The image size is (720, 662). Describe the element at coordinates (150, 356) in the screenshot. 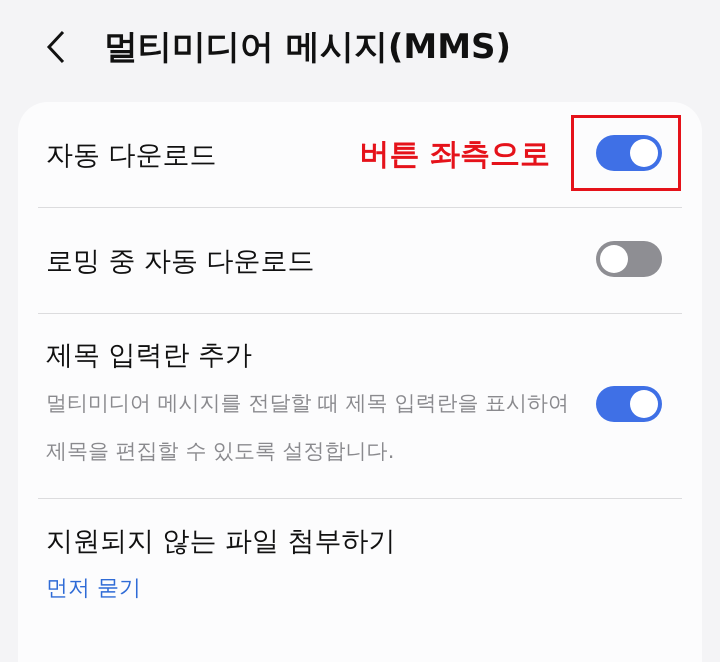

I see `setting-title: 제목 입력란 추가` at that location.